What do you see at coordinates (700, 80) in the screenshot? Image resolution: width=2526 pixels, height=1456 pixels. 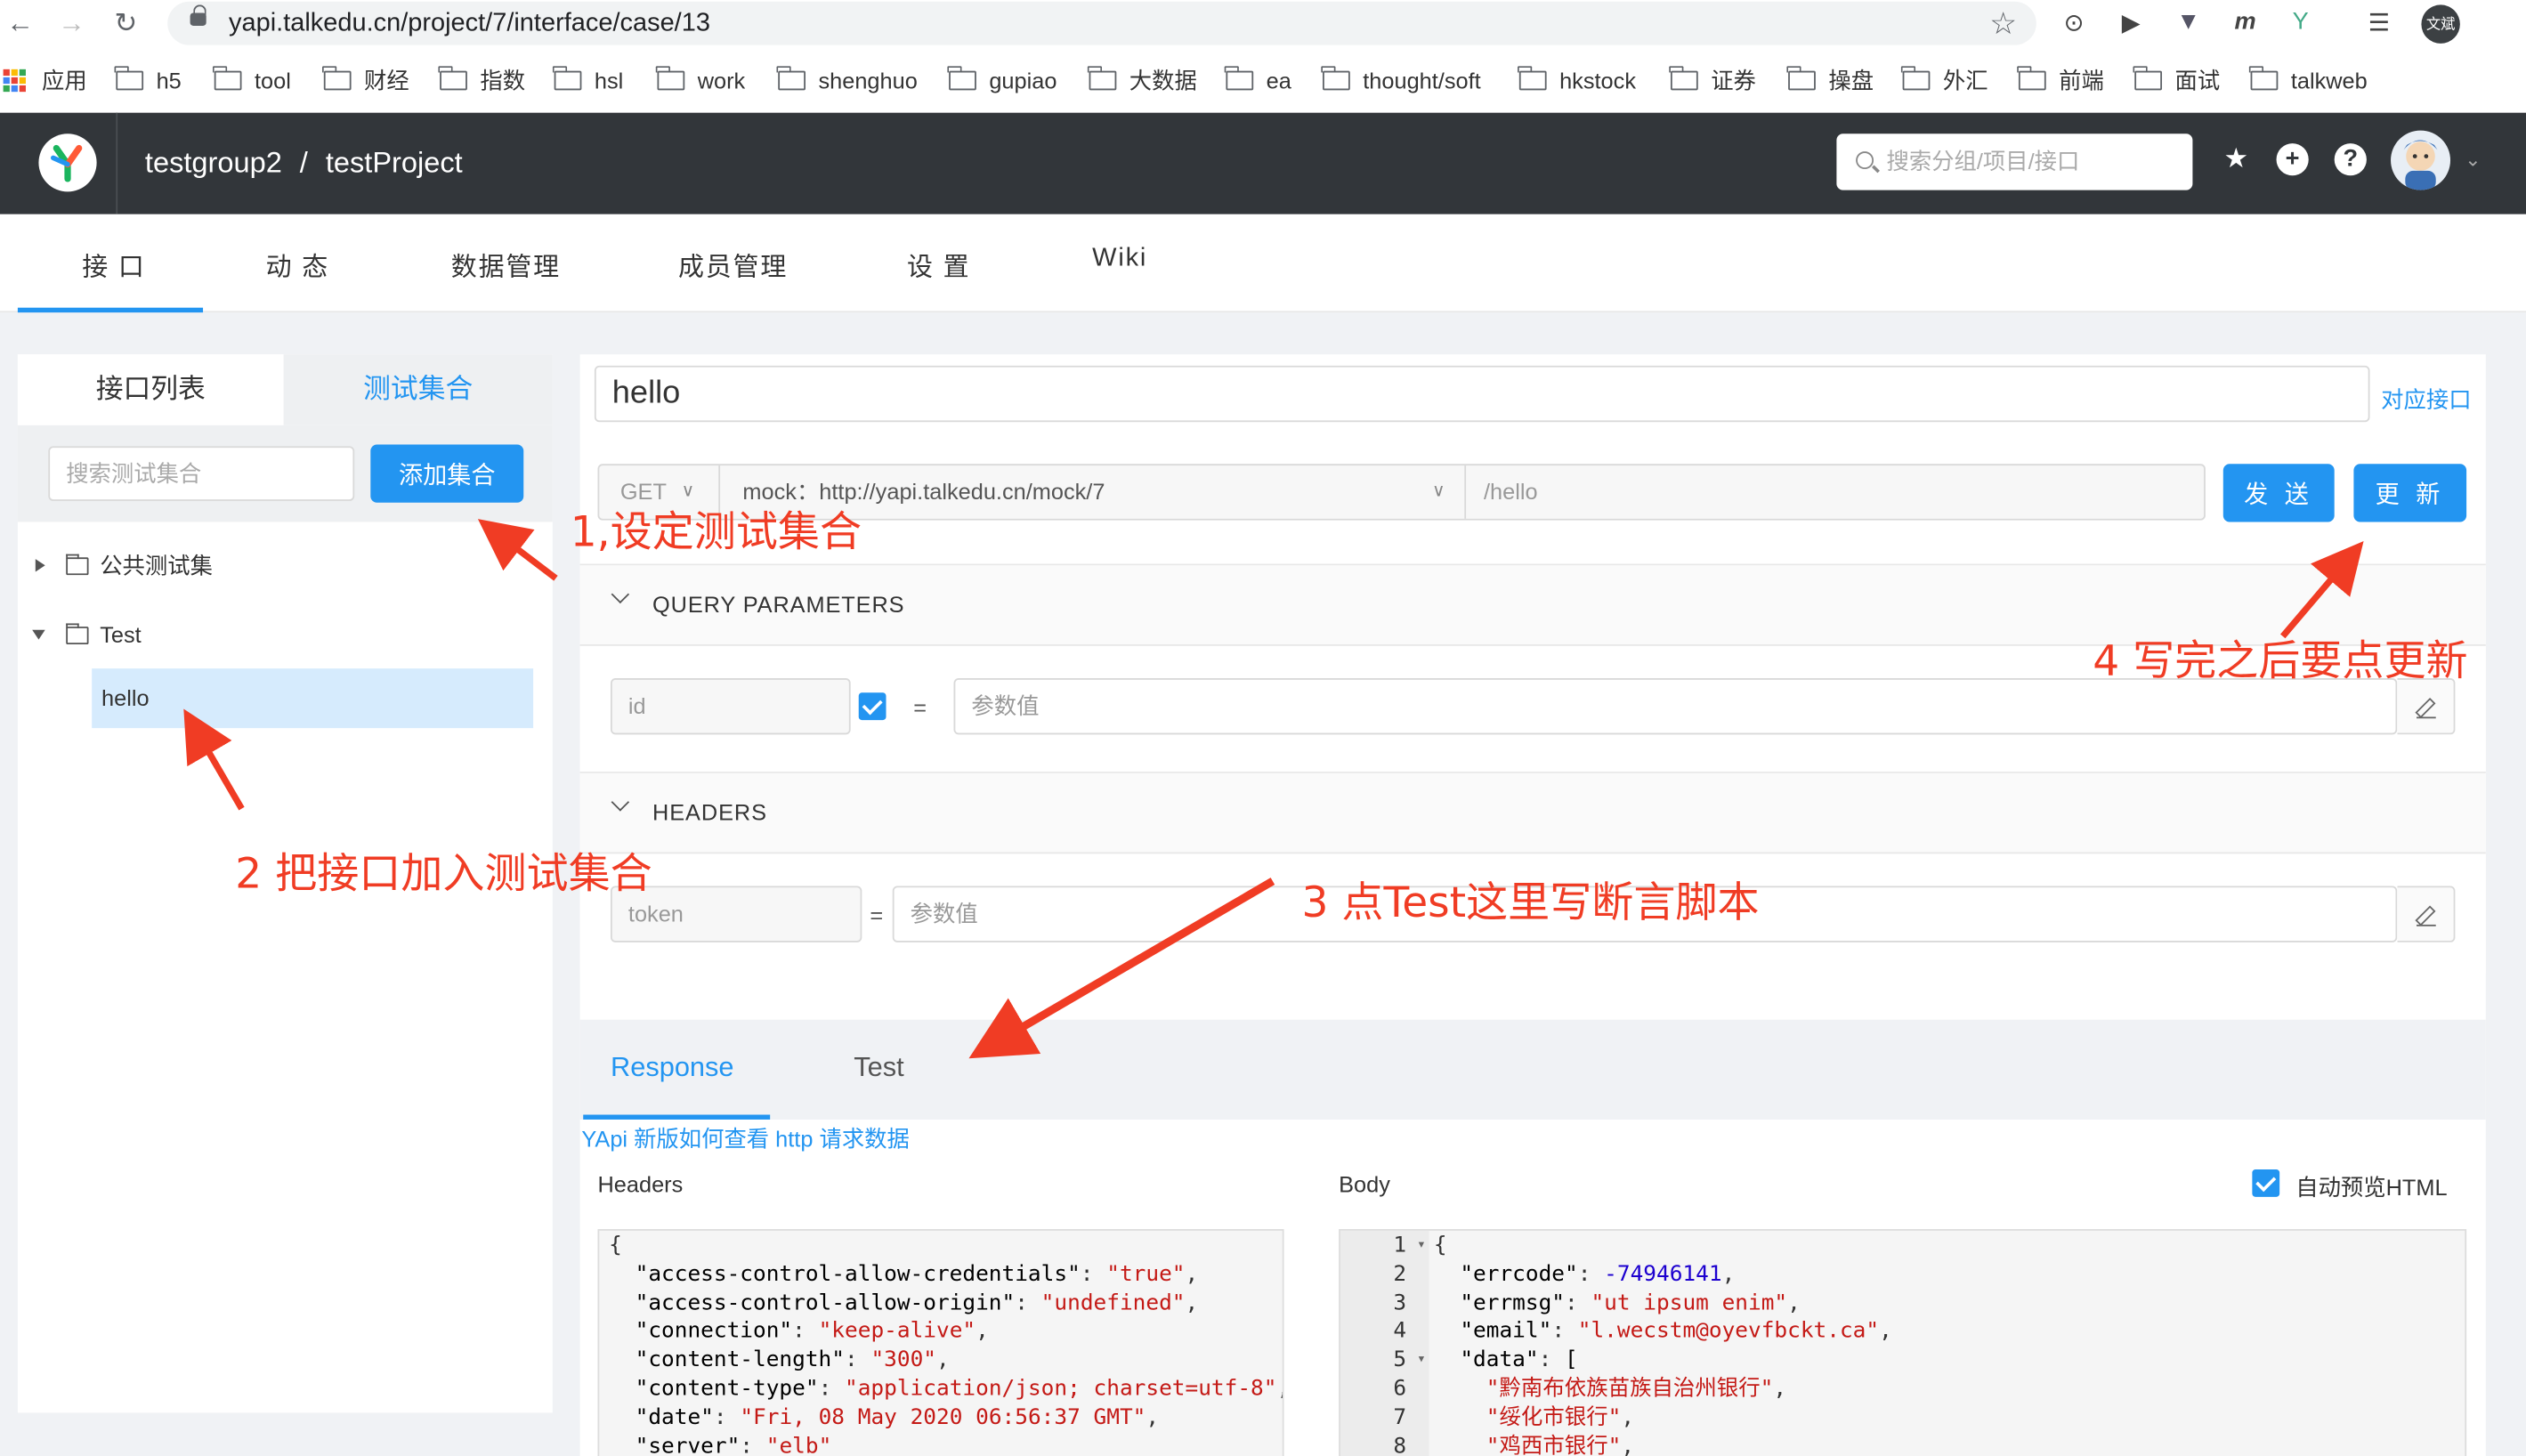 I see `bookmark-item: work` at bounding box center [700, 80].